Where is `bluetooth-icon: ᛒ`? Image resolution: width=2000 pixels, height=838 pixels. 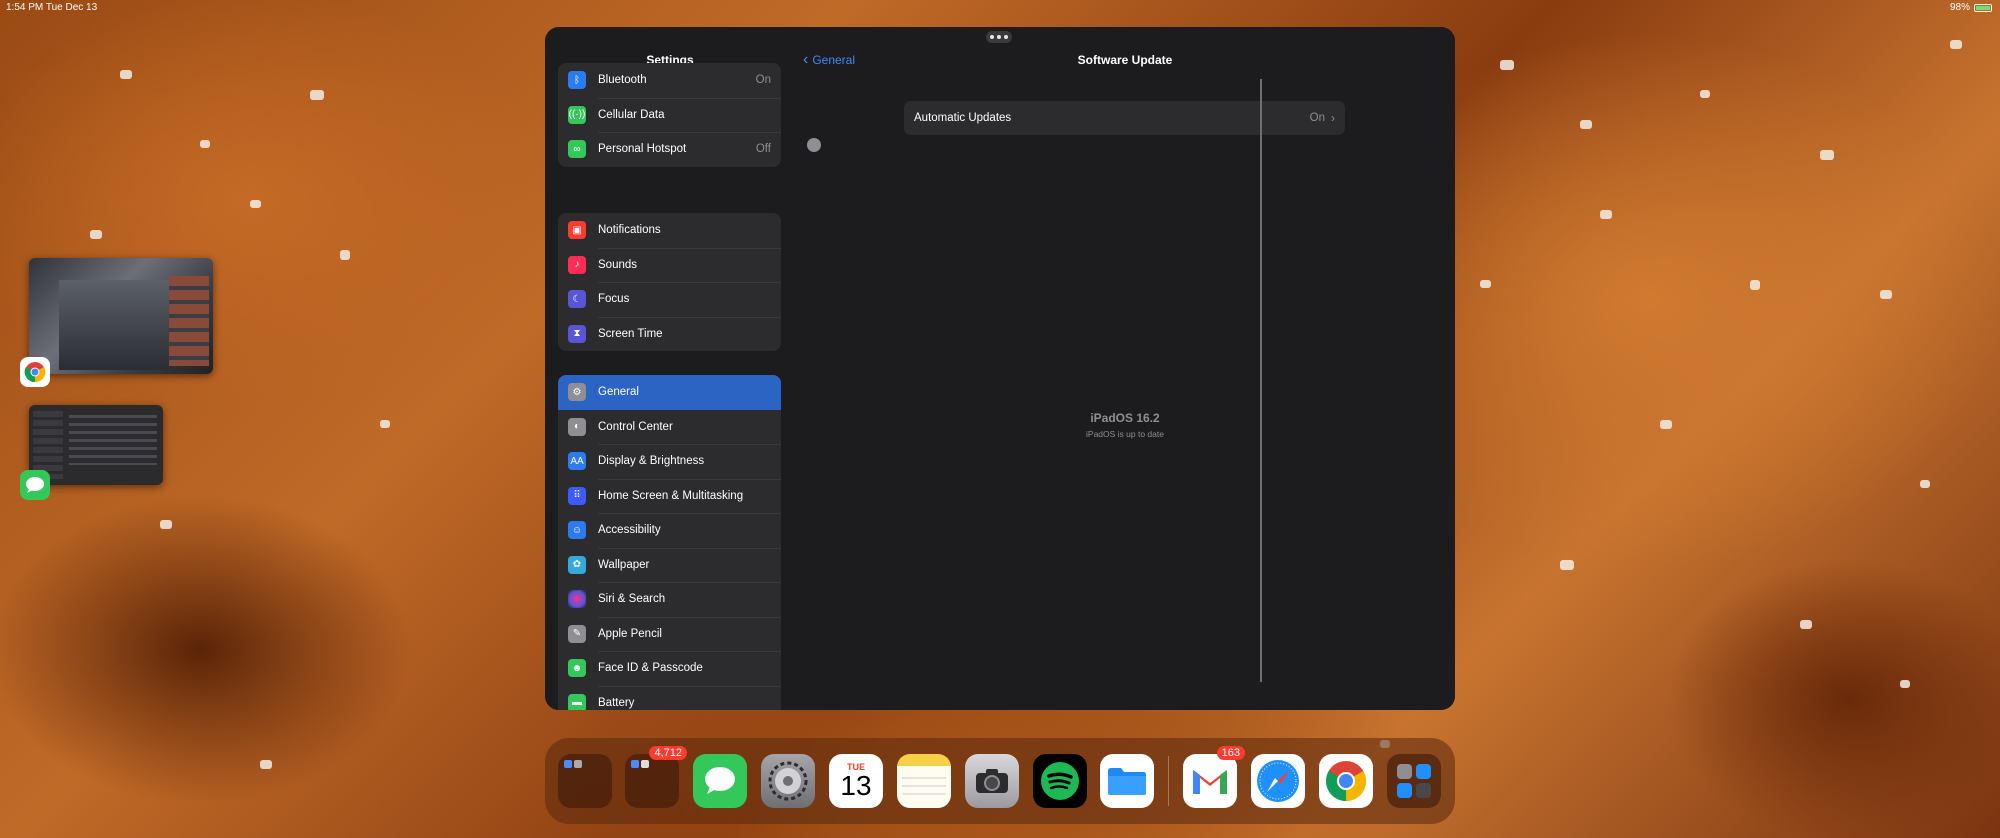 bluetooth-icon: ᛒ is located at coordinates (577, 80).